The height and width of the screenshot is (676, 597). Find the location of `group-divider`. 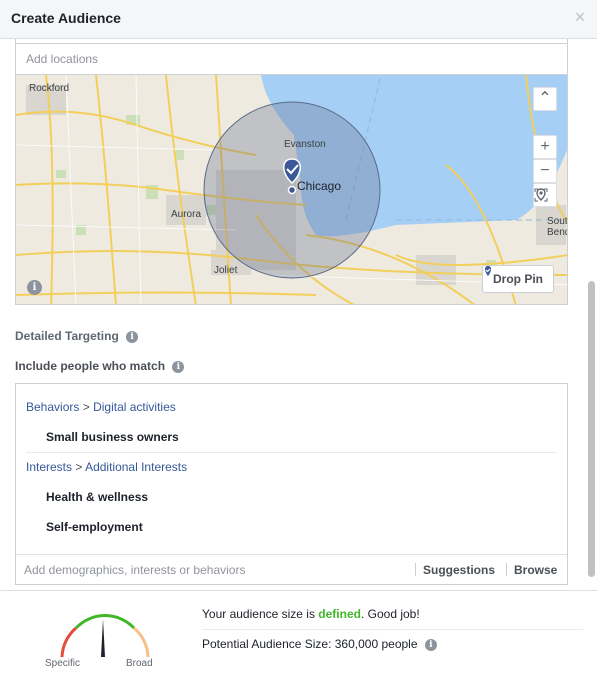

group-divider is located at coordinates (291, 452).